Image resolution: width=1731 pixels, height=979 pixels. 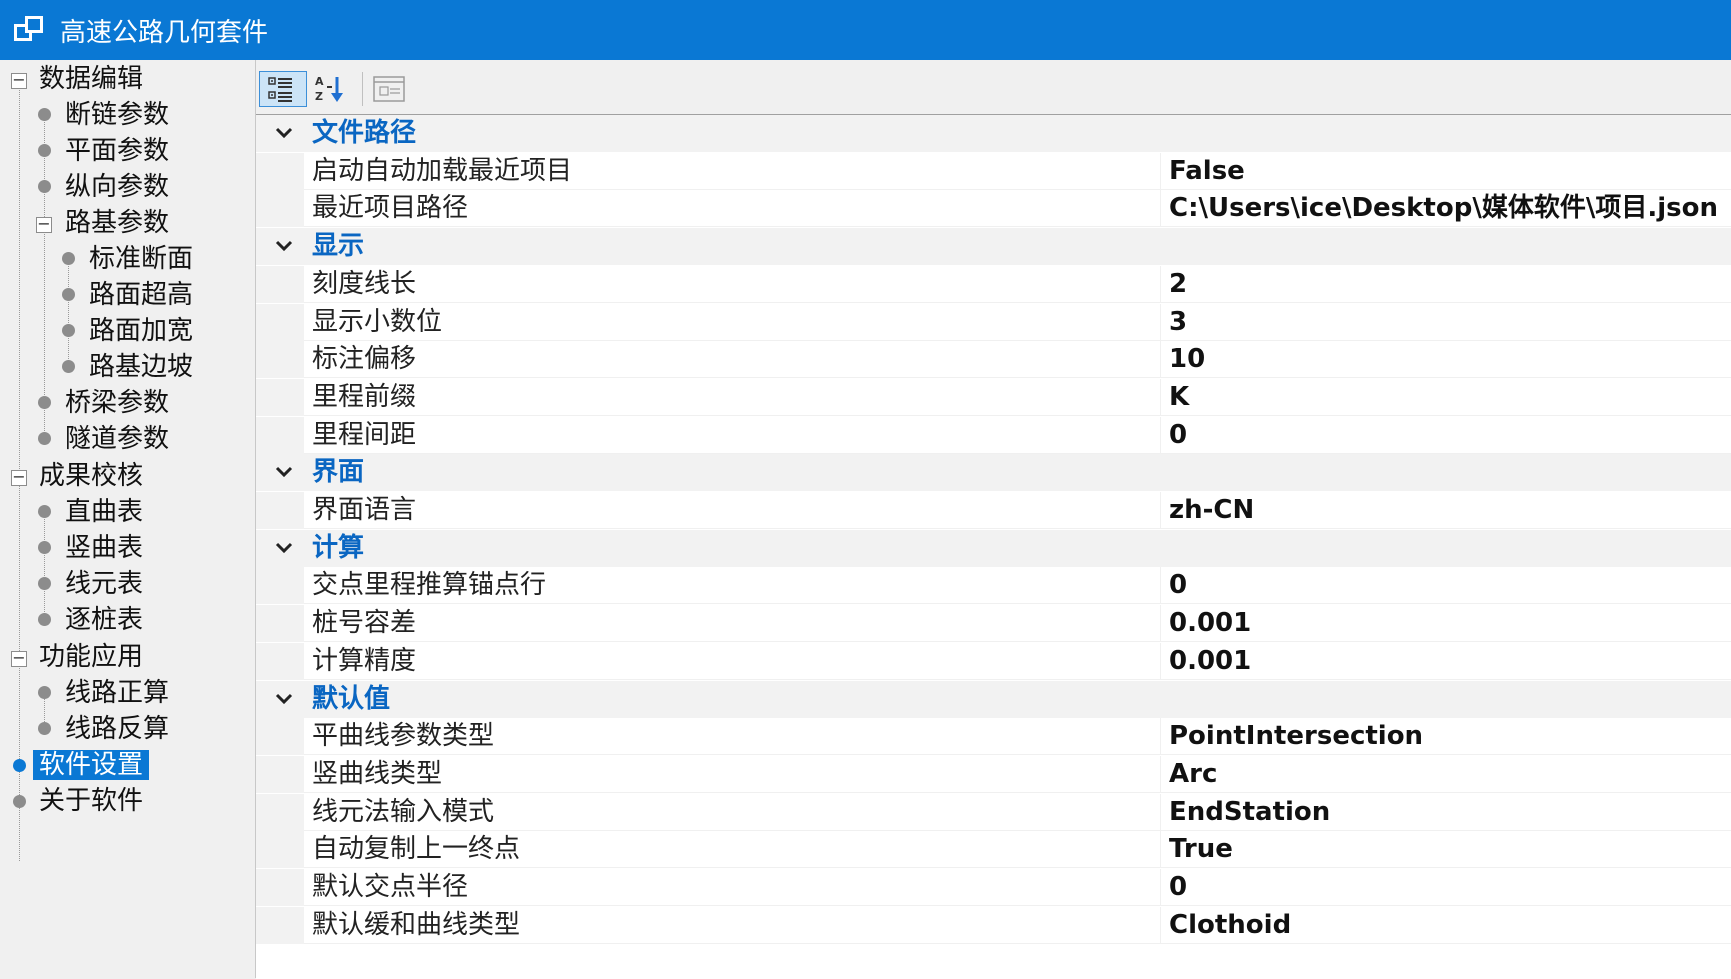 What do you see at coordinates (1211, 510) in the screenshot?
I see `property-value: zh-CN` at bounding box center [1211, 510].